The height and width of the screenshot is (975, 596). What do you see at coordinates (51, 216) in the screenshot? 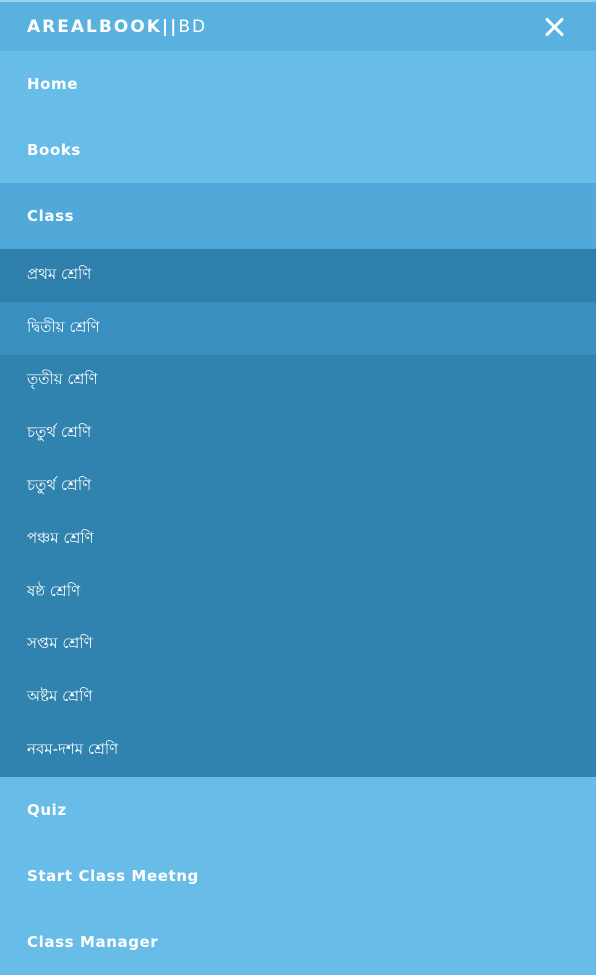
I see `menu-item-label: Class` at bounding box center [51, 216].